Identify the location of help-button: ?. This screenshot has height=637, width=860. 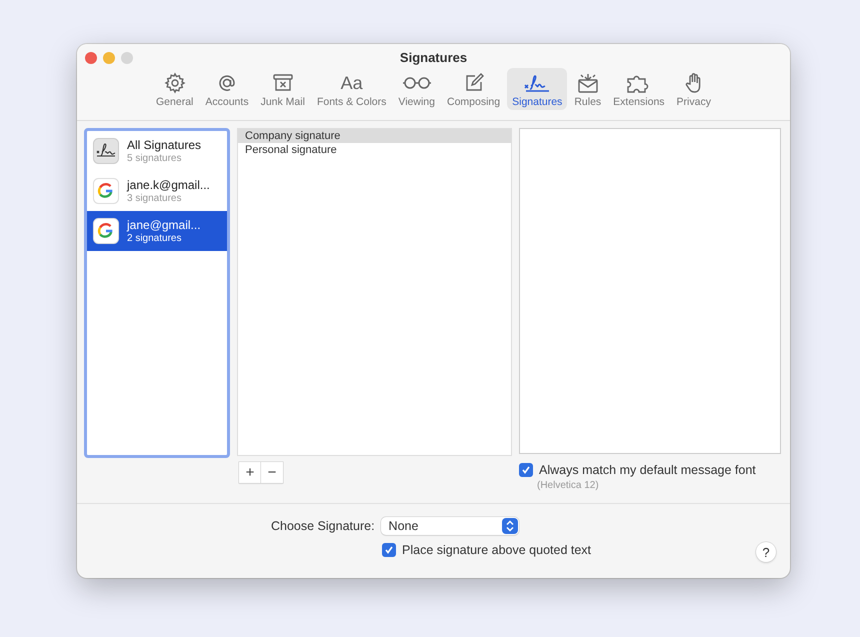
(766, 552).